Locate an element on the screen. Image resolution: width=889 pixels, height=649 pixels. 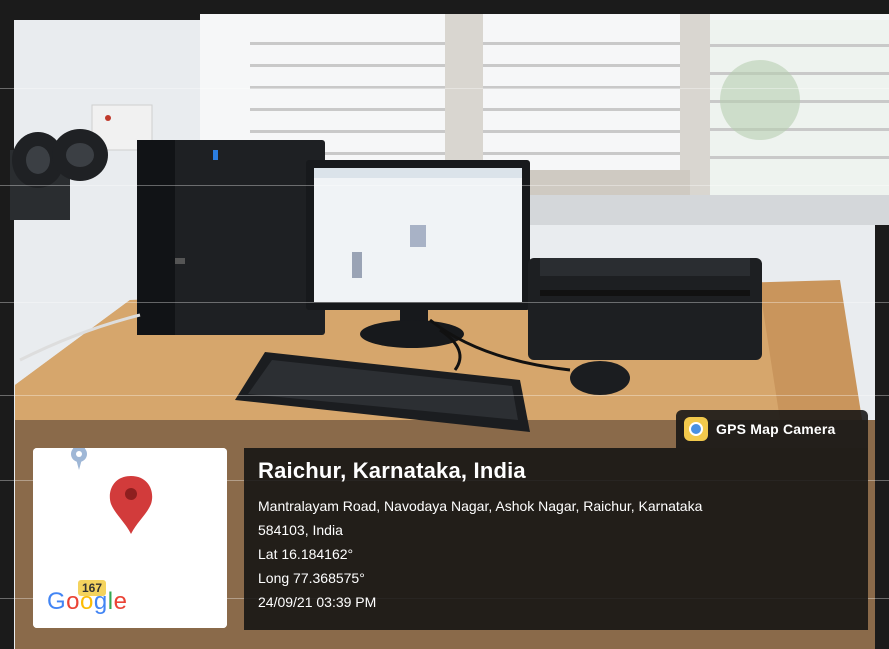
cpu-tower is located at coordinates (231, 237).